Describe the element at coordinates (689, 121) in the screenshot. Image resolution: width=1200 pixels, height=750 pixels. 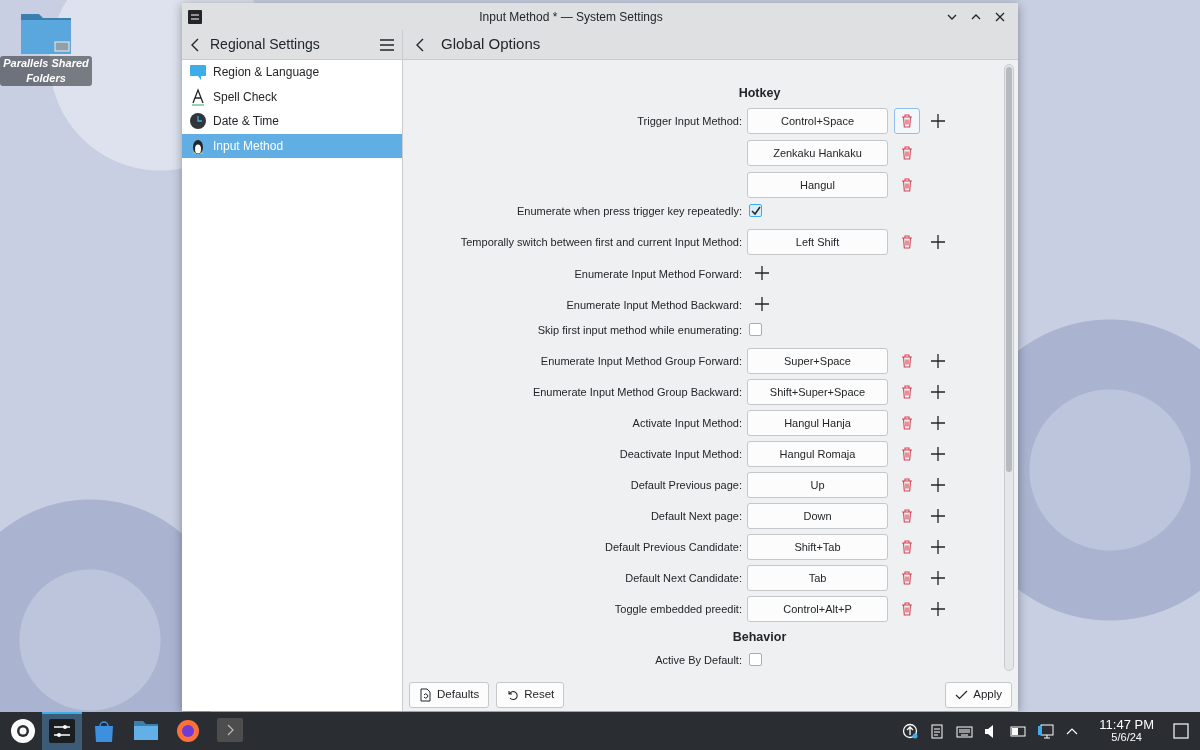
I see `form-label: Trigger Input Method:` at that location.